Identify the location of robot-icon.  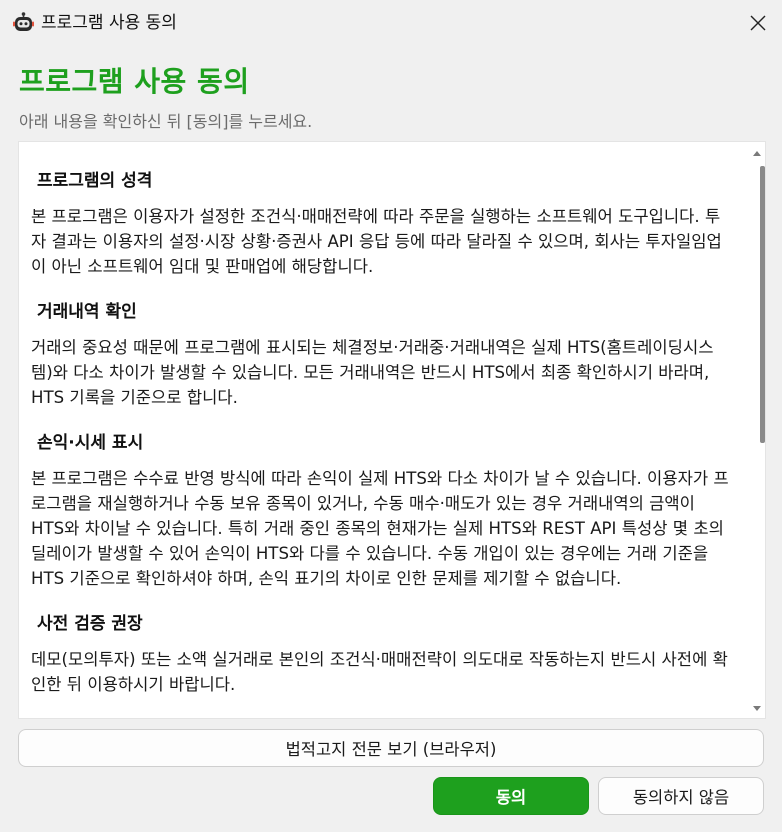
(23, 23).